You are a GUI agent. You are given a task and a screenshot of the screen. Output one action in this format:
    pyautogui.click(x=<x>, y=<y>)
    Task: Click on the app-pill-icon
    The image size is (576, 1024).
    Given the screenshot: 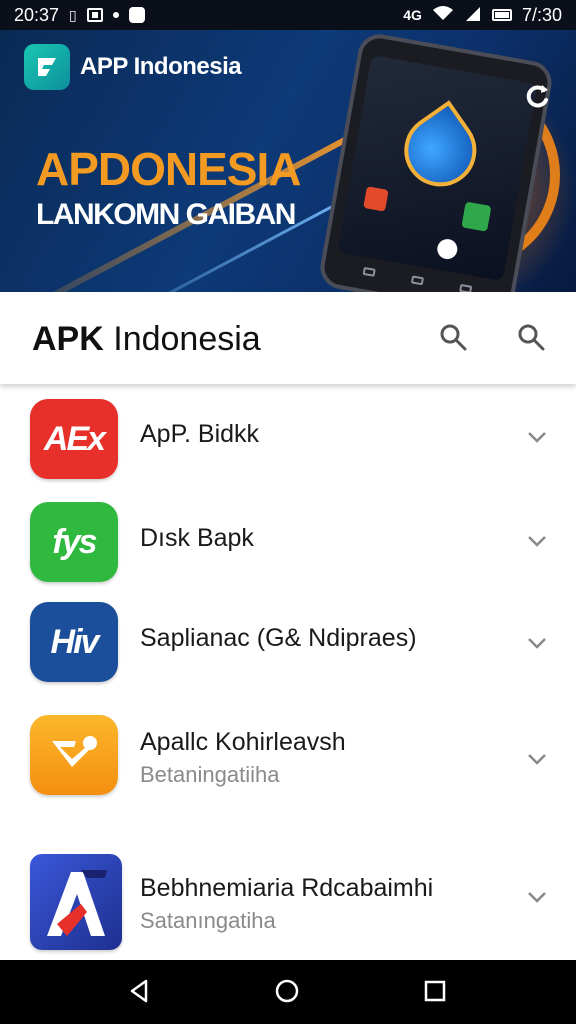 What is the action you would take?
    pyautogui.click(x=136, y=15)
    